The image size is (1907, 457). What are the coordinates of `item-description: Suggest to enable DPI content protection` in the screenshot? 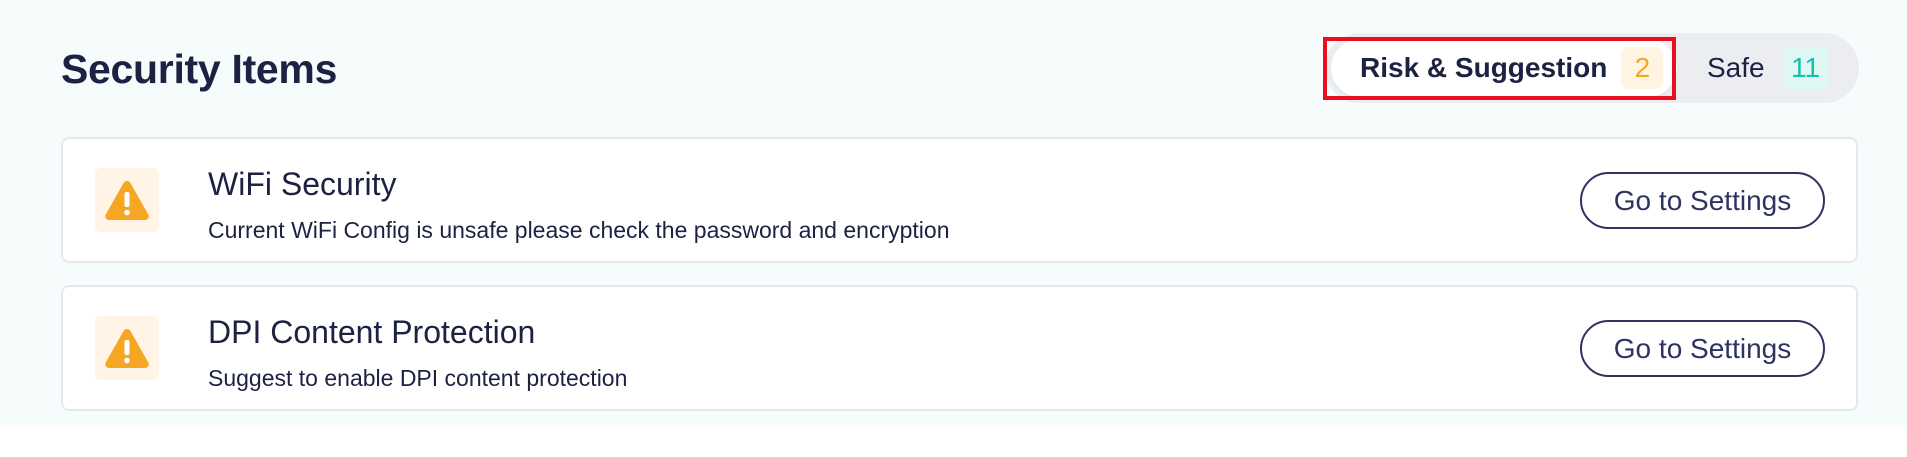 It's located at (418, 378).